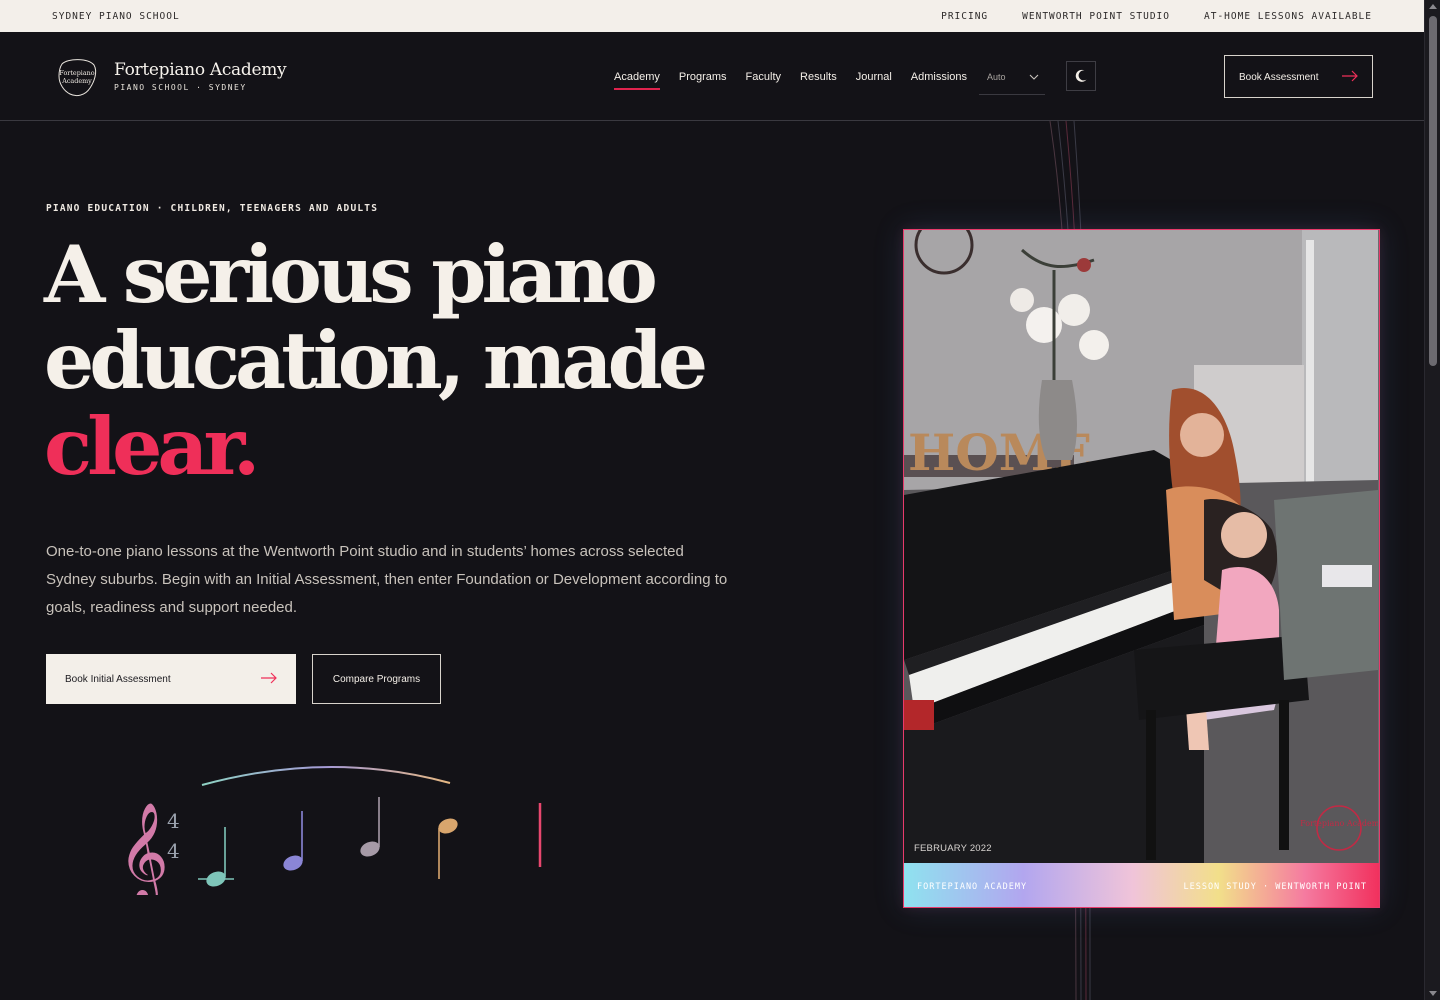 Image resolution: width=1440 pixels, height=1000 pixels. What do you see at coordinates (76, 73) in the screenshot?
I see `svg-text: Fortepiano` at bounding box center [76, 73].